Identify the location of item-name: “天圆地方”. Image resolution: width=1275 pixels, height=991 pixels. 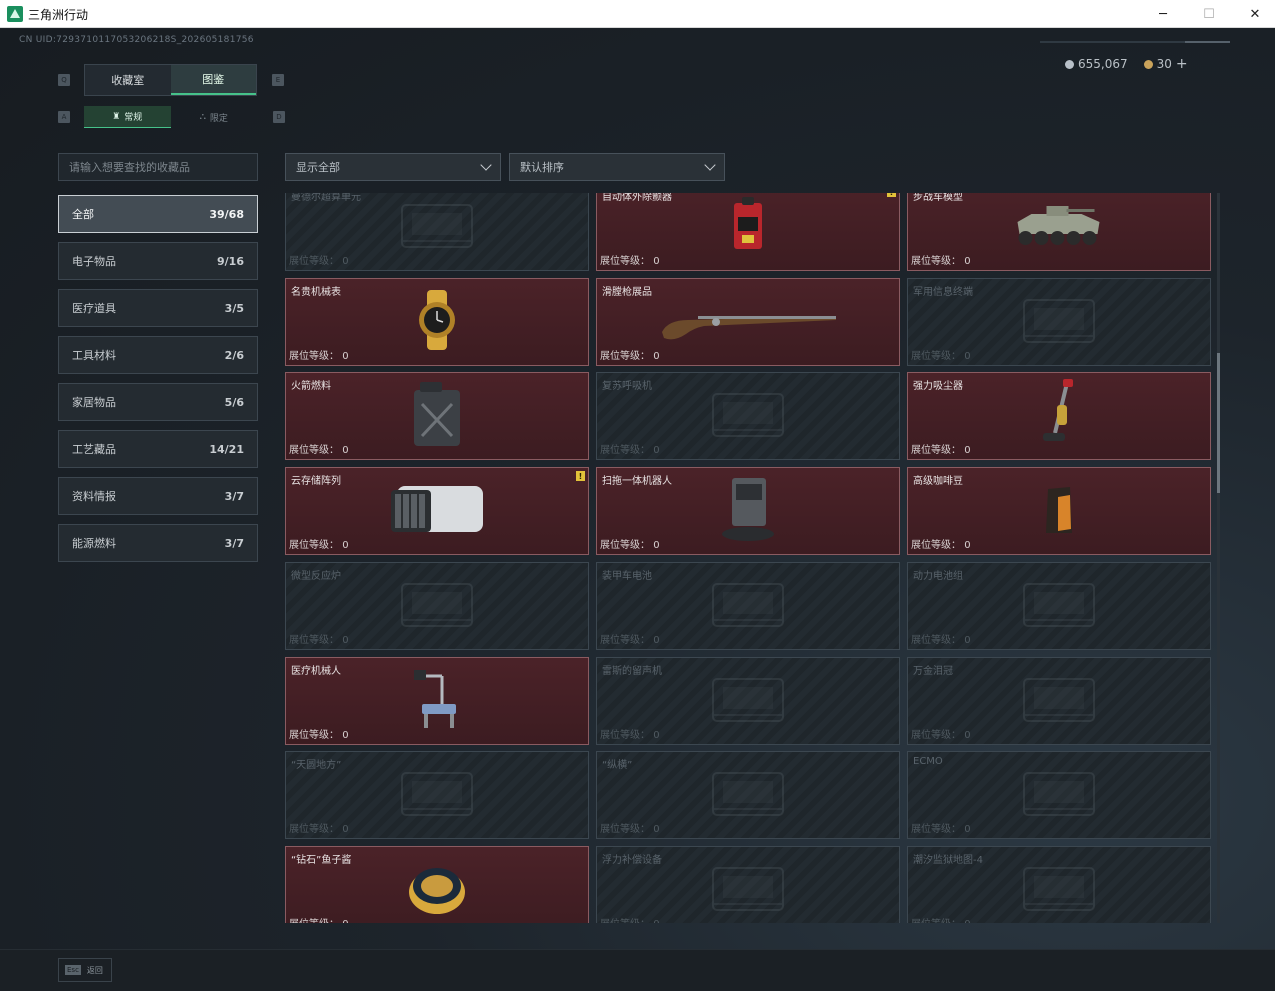
(316, 766).